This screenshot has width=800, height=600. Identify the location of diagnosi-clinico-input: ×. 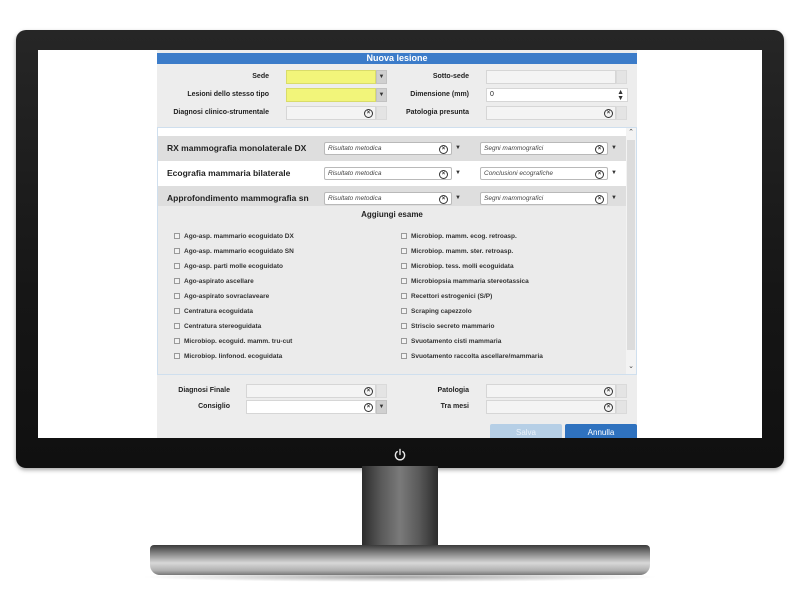
(331, 113).